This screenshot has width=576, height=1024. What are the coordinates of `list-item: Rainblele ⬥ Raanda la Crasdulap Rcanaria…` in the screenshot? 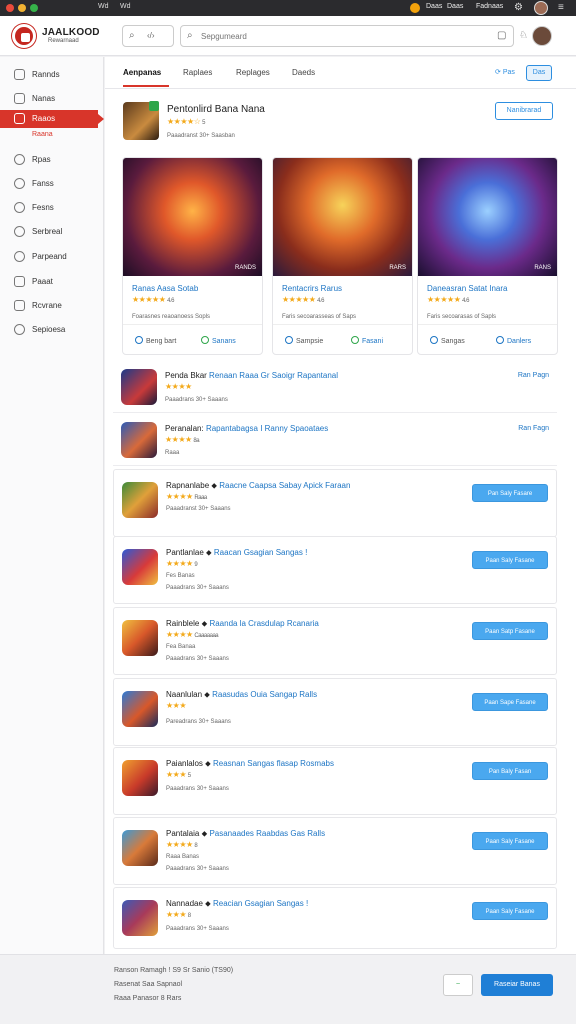 It's located at (335, 641).